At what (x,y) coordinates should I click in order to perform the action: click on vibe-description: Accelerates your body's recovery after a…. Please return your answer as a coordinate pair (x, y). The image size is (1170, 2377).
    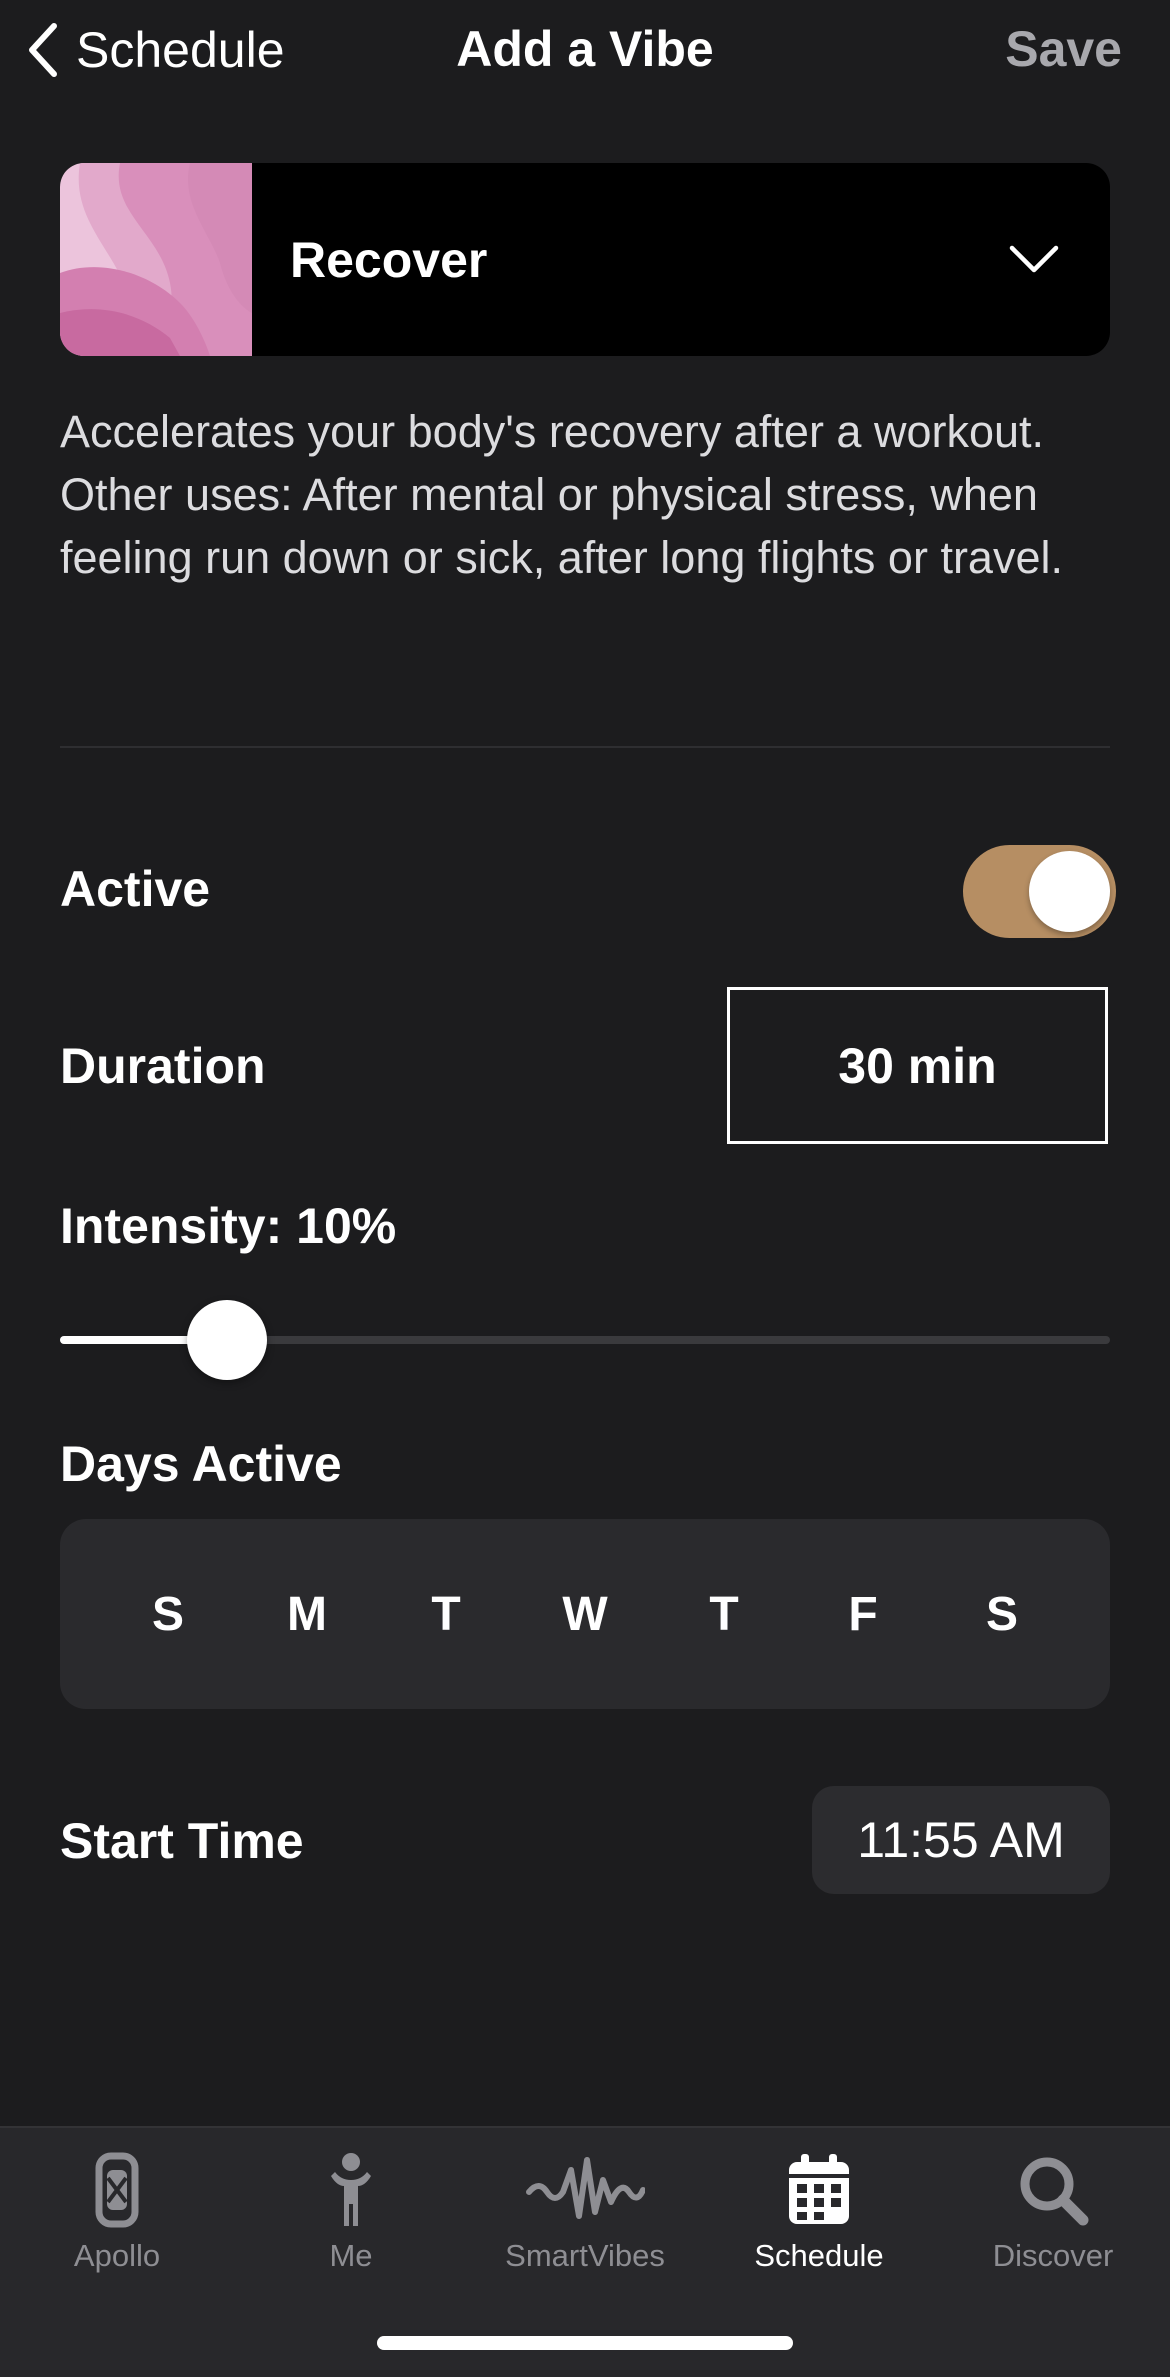
    Looking at the image, I should click on (561, 494).